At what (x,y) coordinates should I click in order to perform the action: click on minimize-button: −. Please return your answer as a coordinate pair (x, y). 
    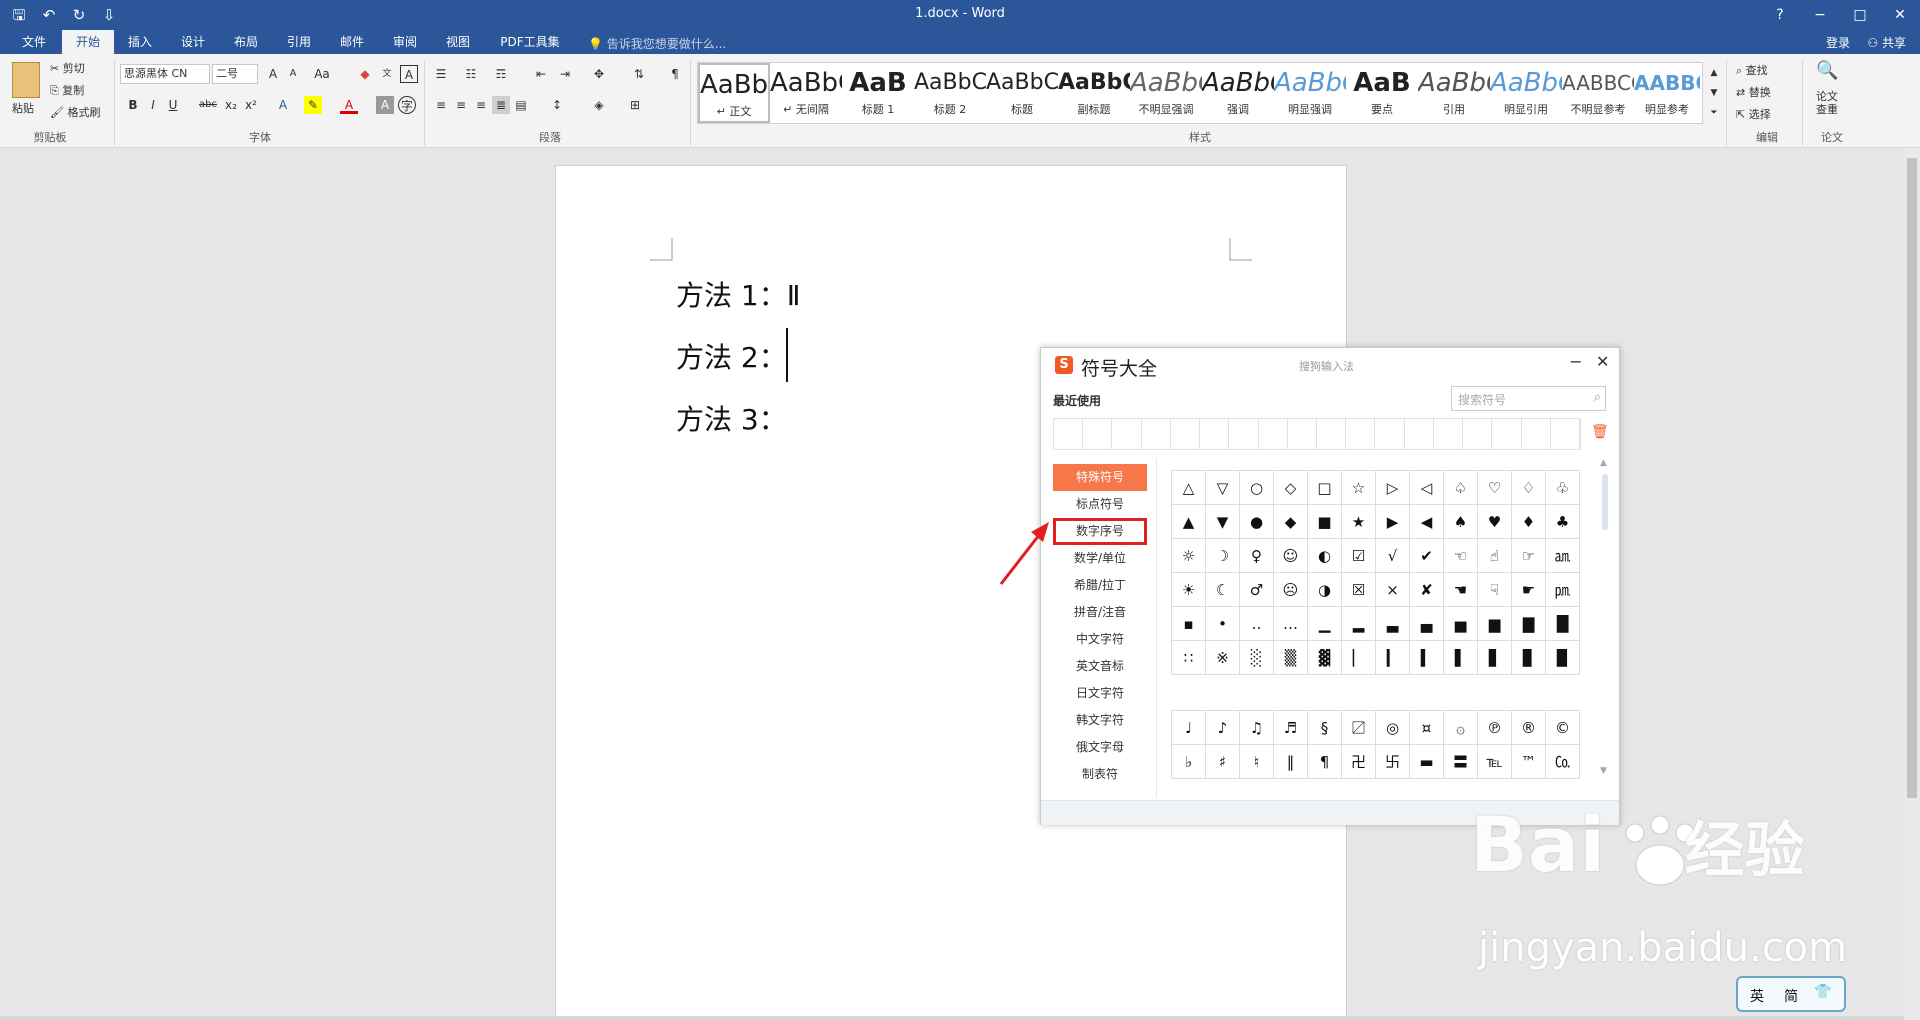
    Looking at the image, I should click on (1820, 15).